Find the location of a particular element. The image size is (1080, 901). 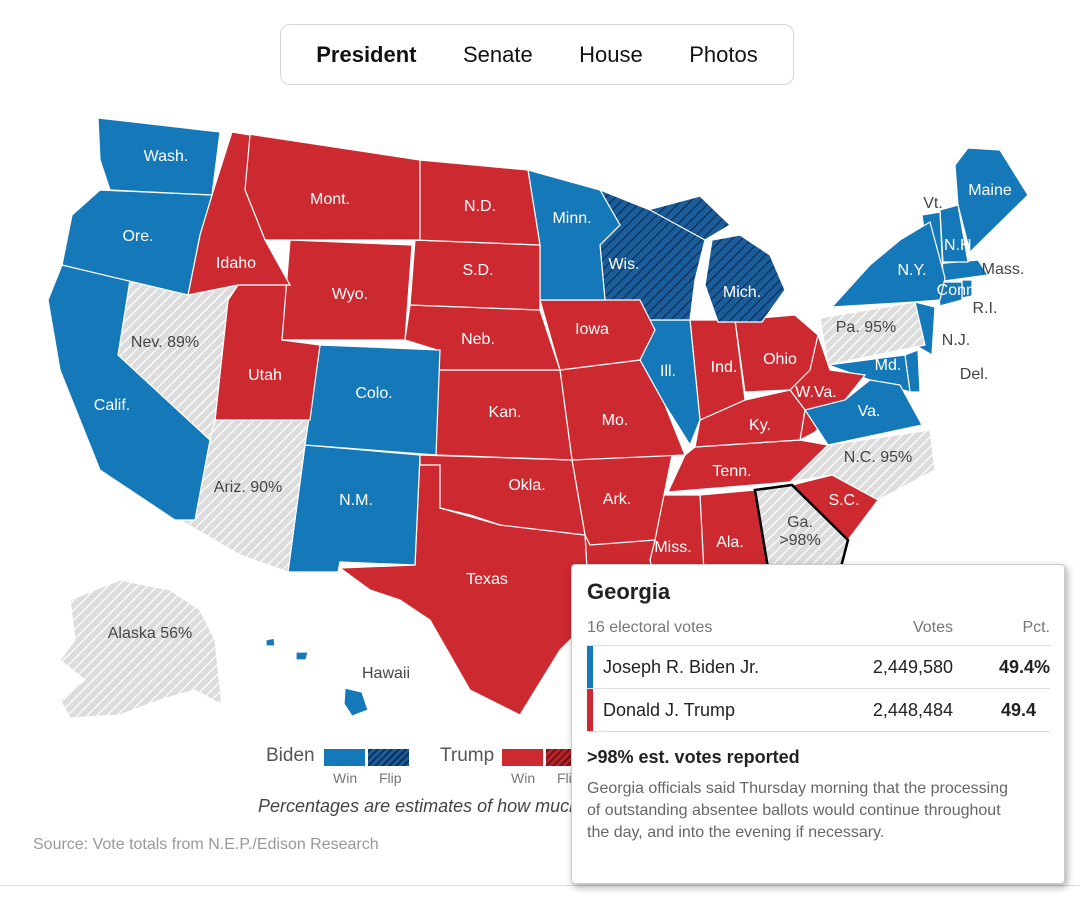

state-label-mi: Mich. is located at coordinates (742, 292).